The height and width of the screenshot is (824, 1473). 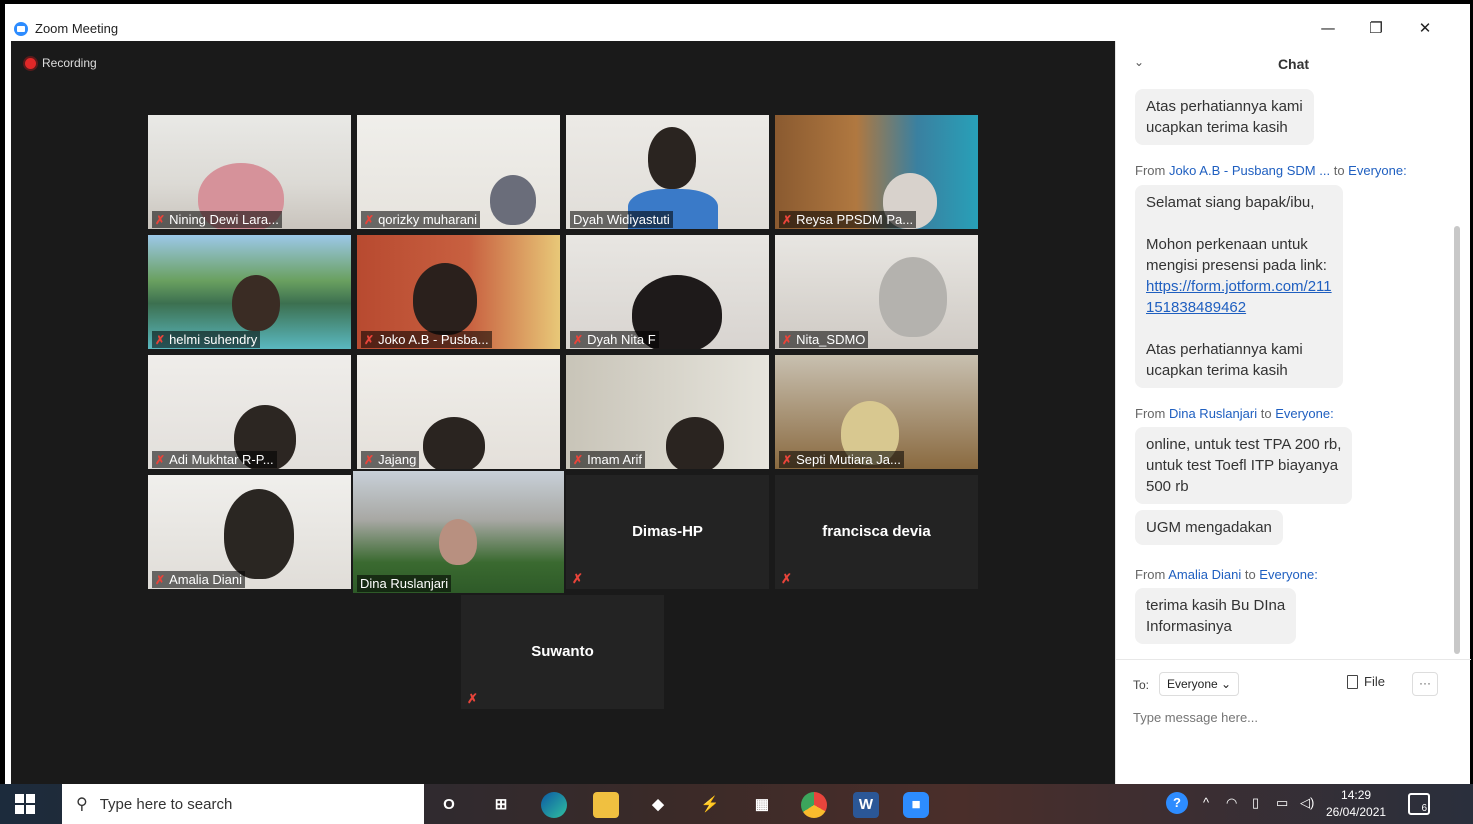 I want to click on recipient-select: Everyone ⌄, so click(x=1199, y=684).